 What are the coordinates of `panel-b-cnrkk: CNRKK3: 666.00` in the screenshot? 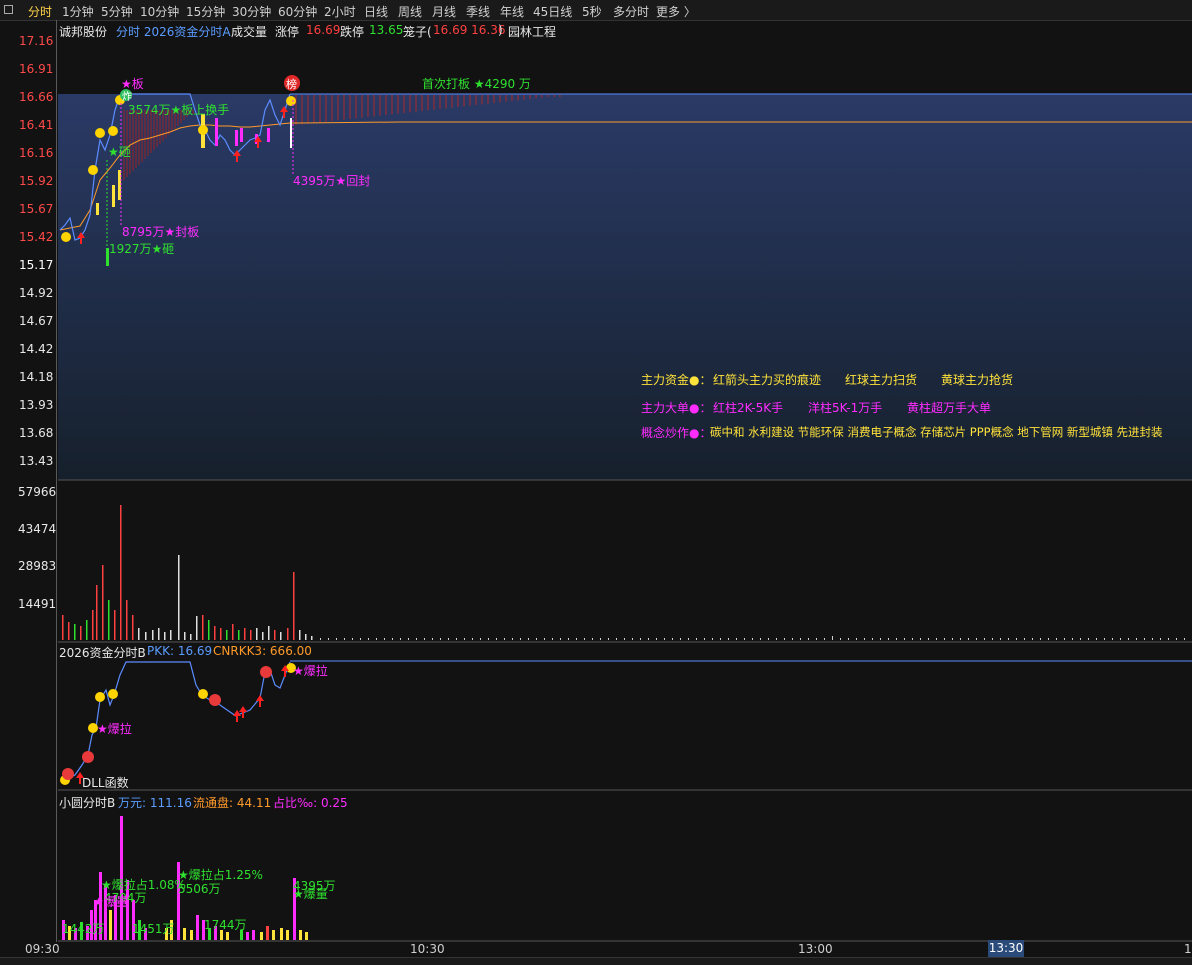 It's located at (262, 651).